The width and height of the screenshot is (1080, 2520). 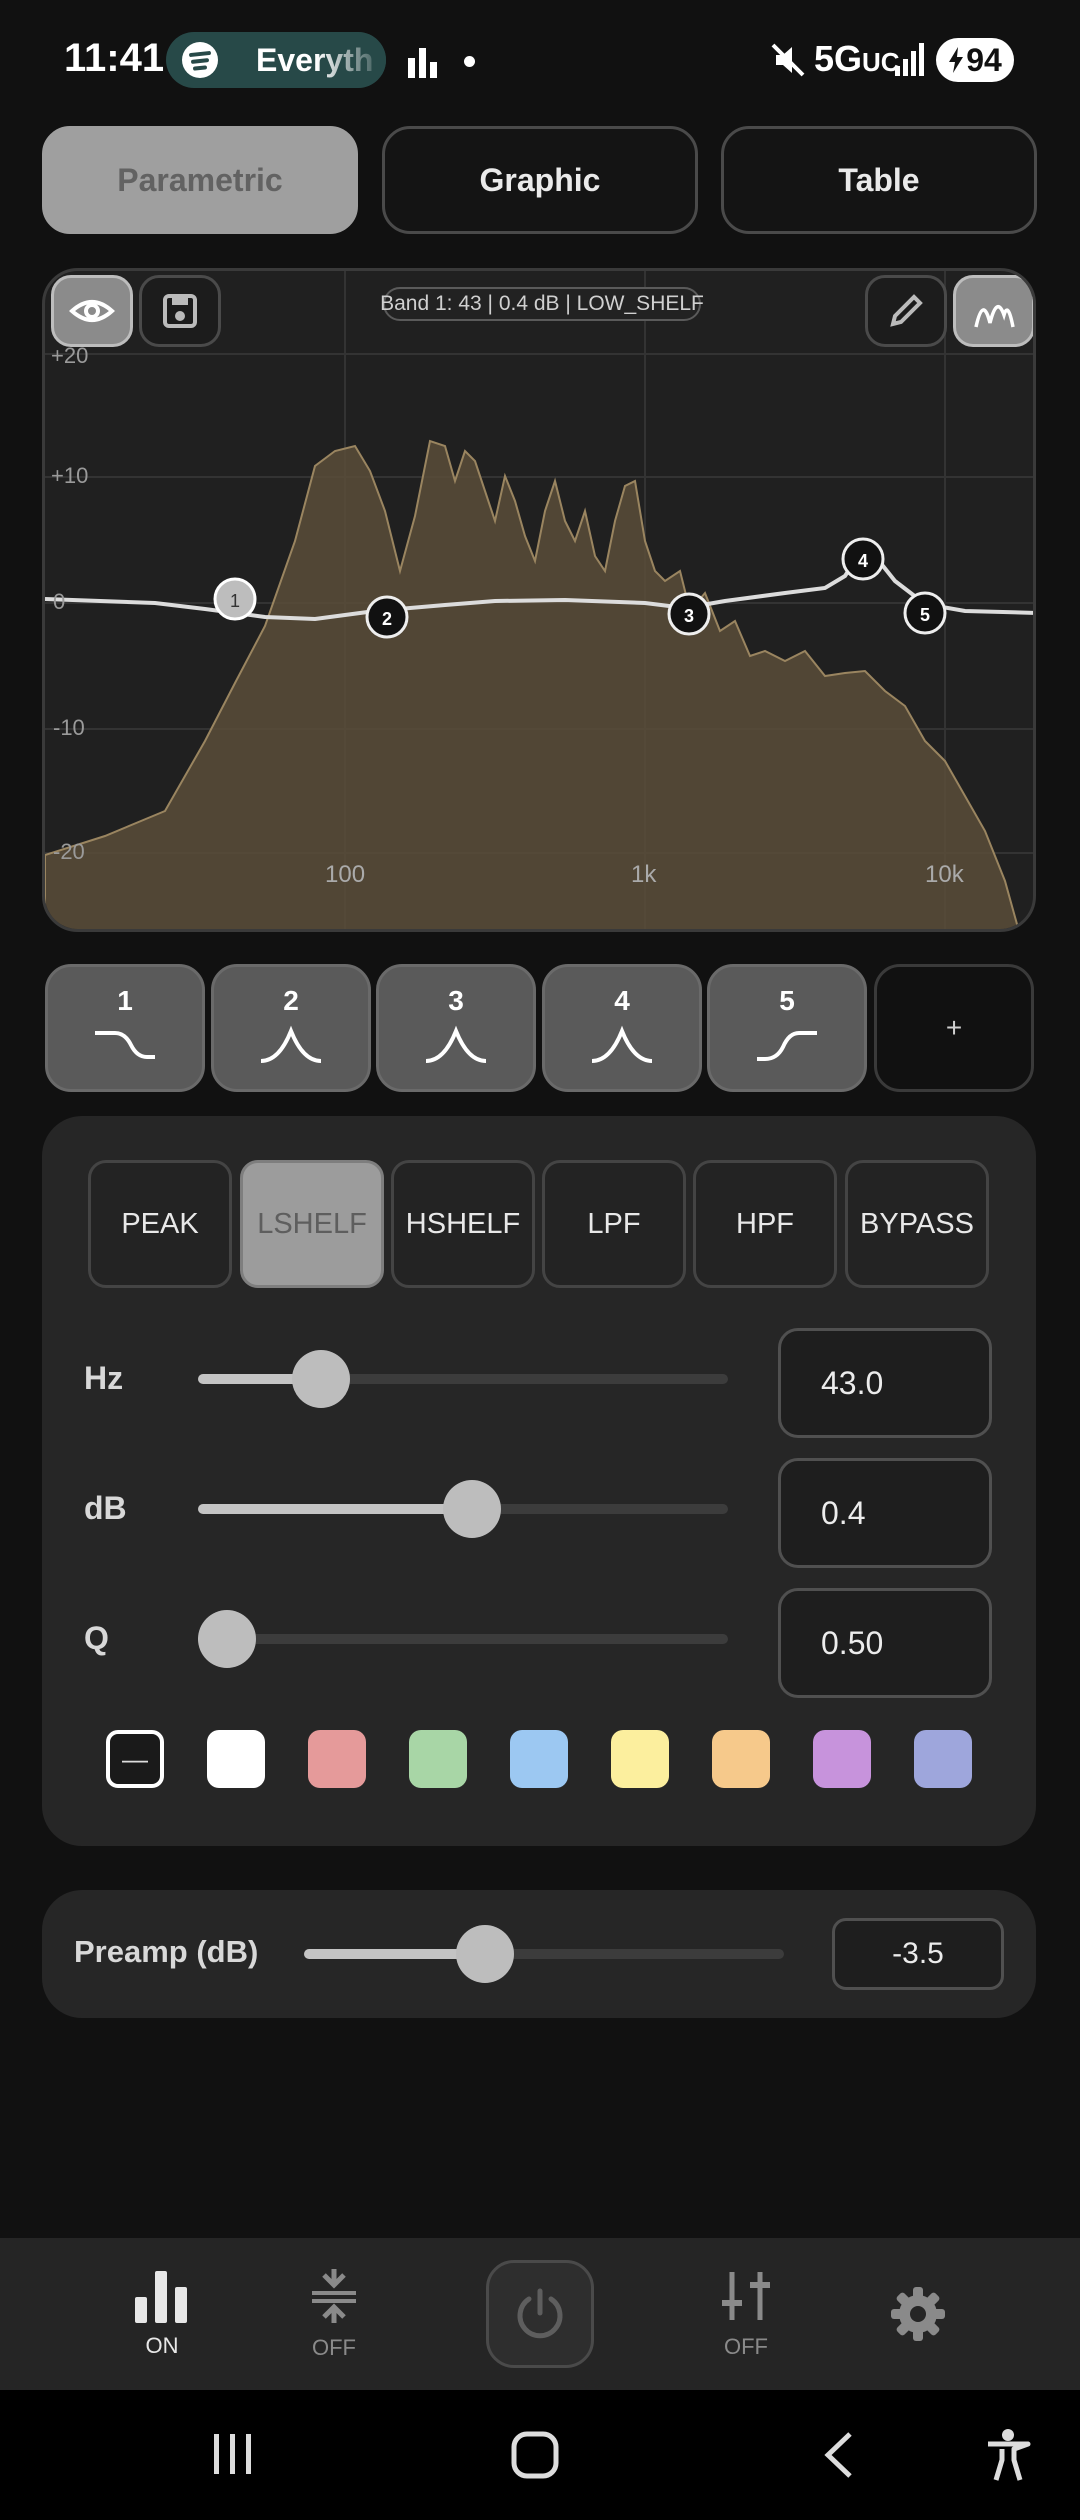 What do you see at coordinates (614, 1224) in the screenshot?
I see `filter-type-lpf: LPF` at bounding box center [614, 1224].